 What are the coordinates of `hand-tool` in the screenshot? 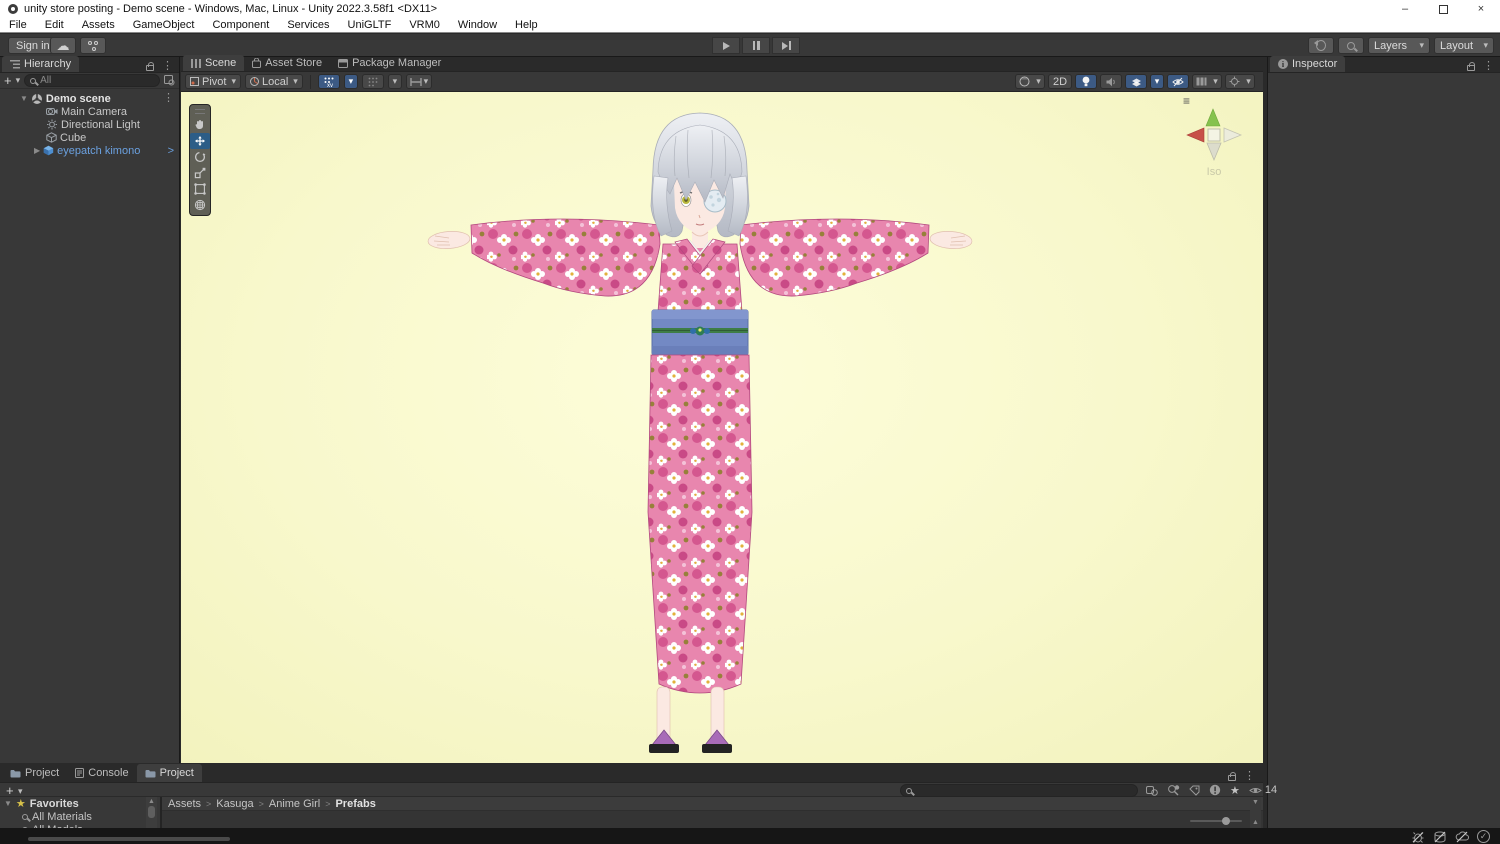 It's located at (200, 125).